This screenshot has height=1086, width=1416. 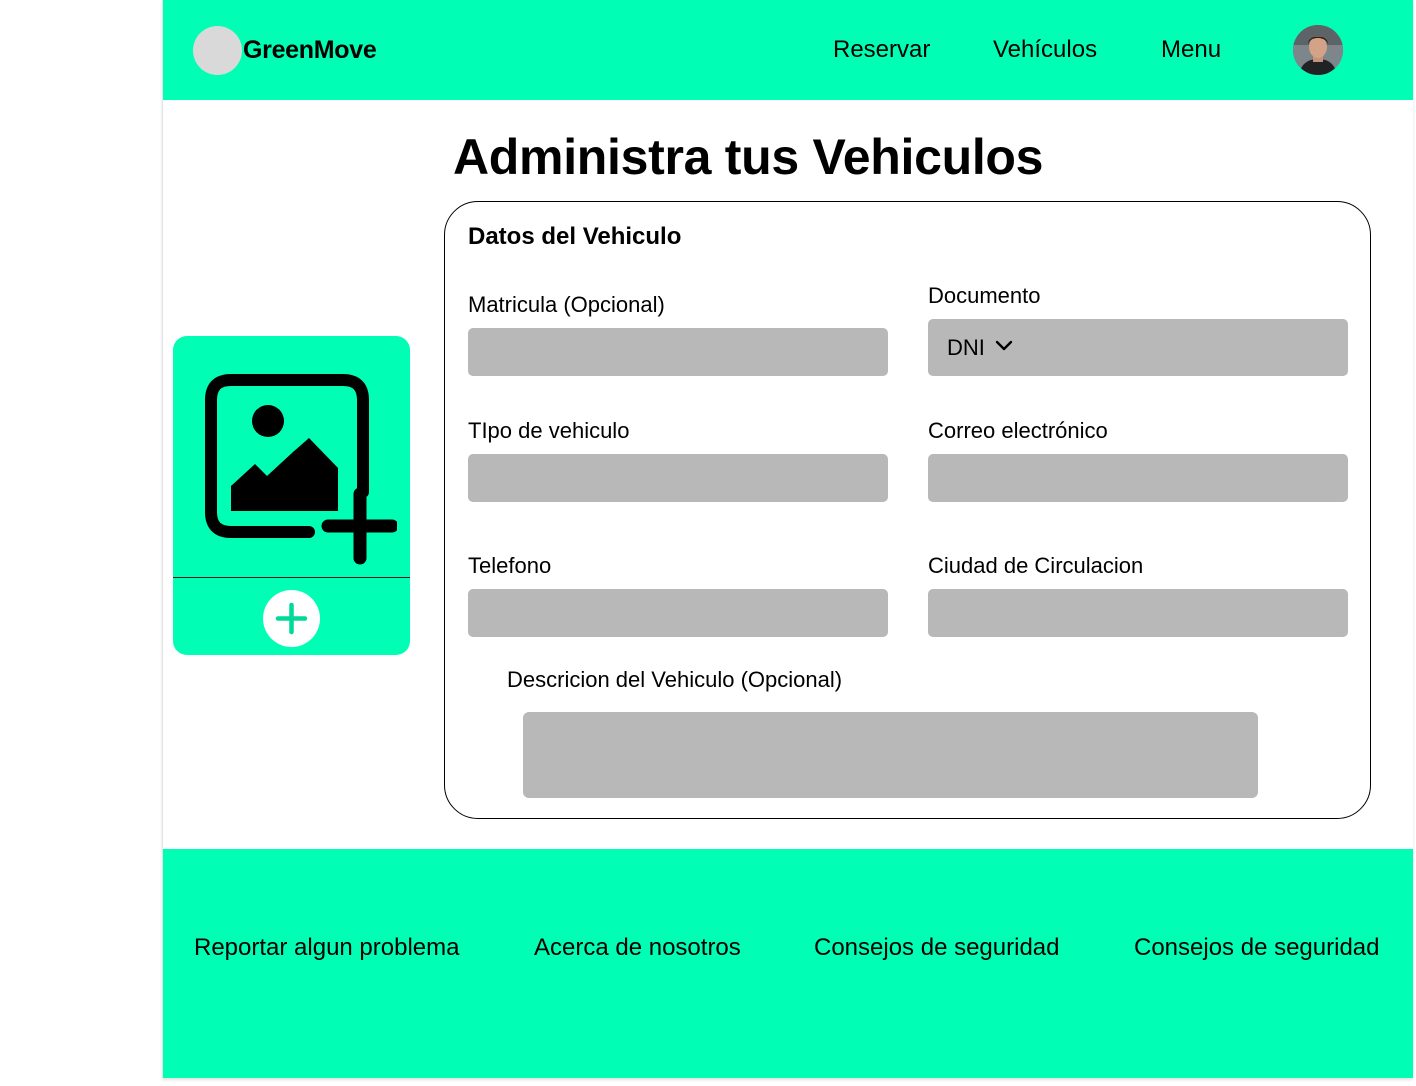 I want to click on logo-icon, so click(x=217, y=50).